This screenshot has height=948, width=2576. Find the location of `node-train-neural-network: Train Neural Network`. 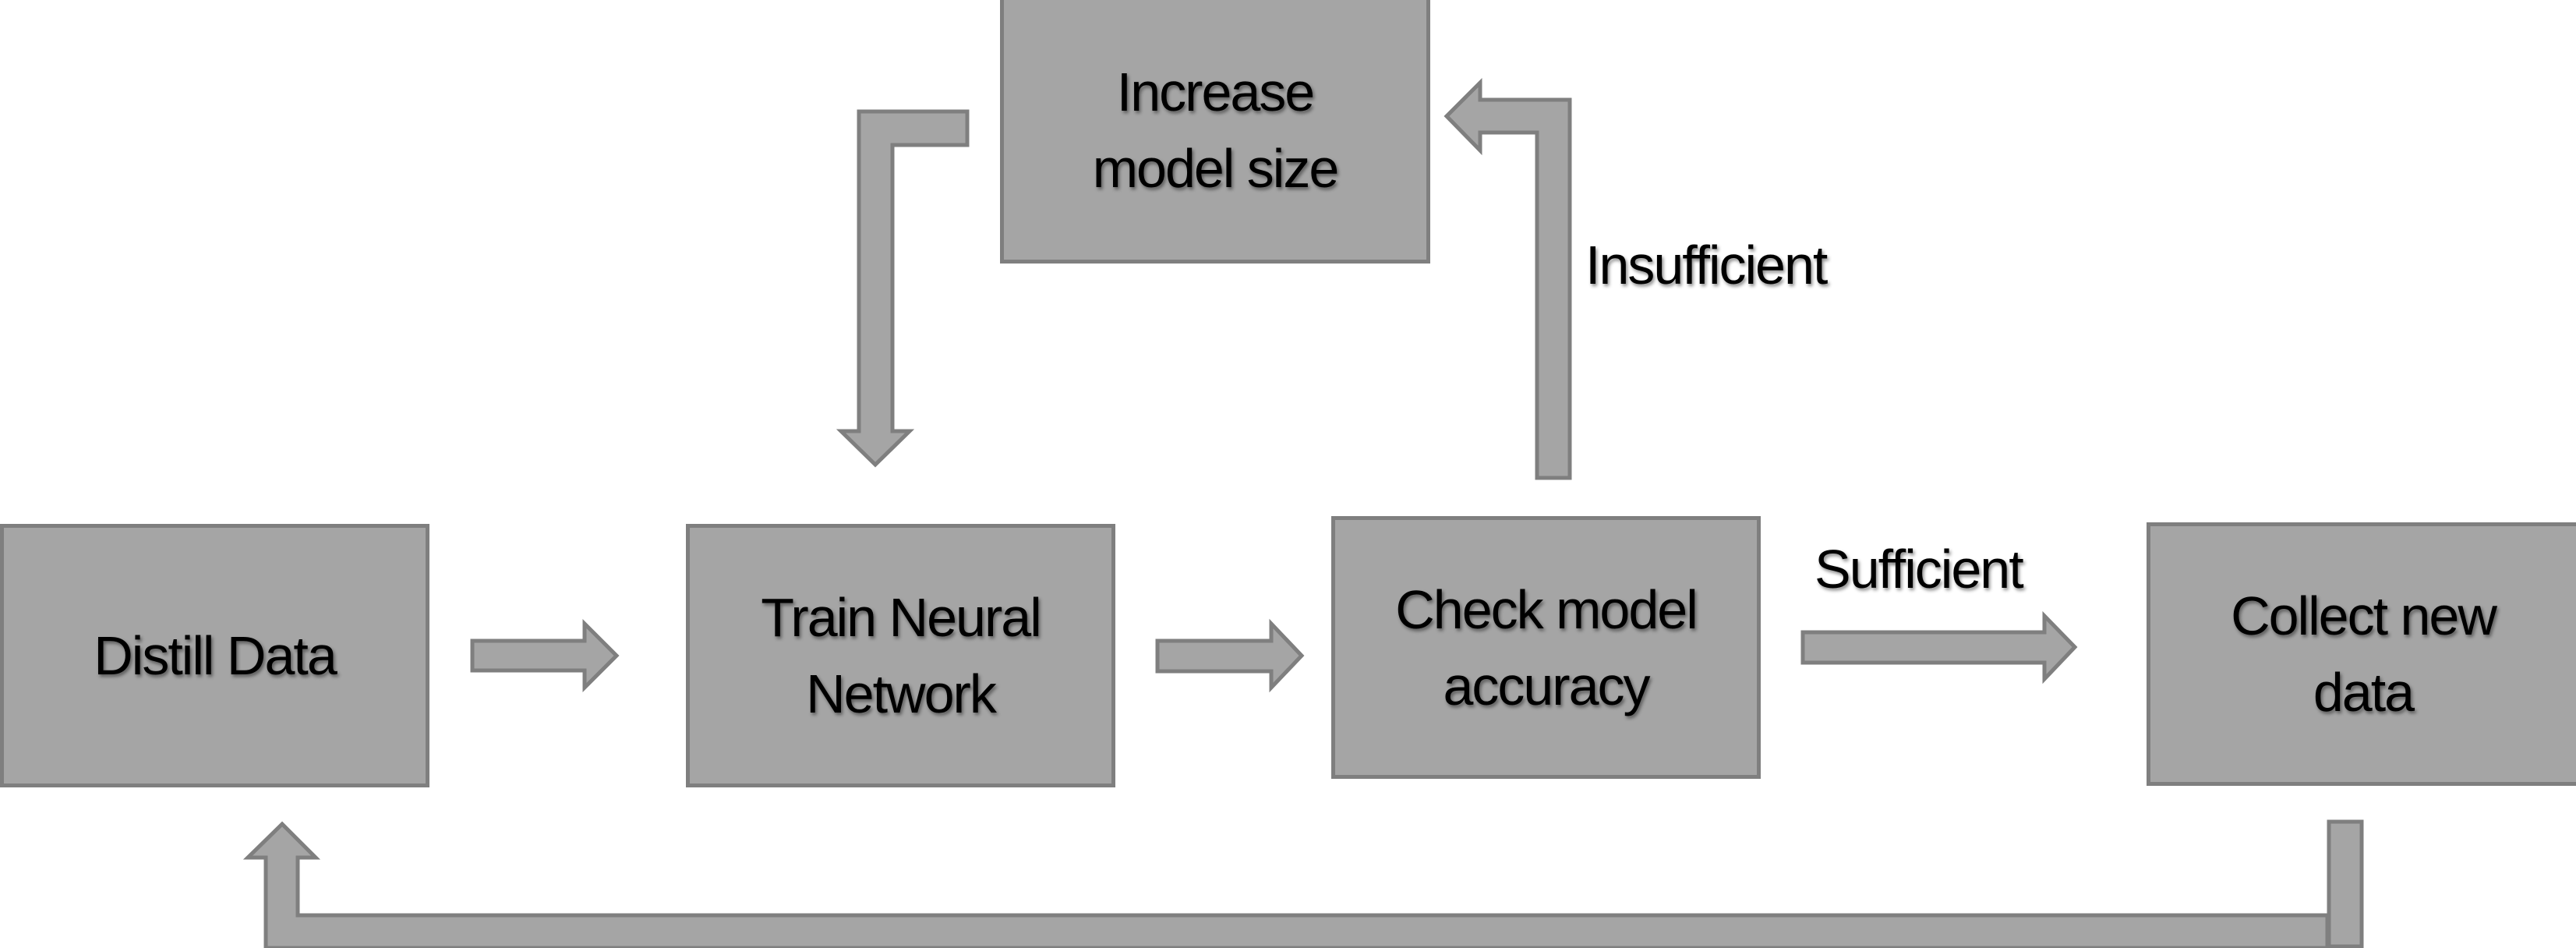

node-train-neural-network: Train Neural Network is located at coordinates (900, 655).